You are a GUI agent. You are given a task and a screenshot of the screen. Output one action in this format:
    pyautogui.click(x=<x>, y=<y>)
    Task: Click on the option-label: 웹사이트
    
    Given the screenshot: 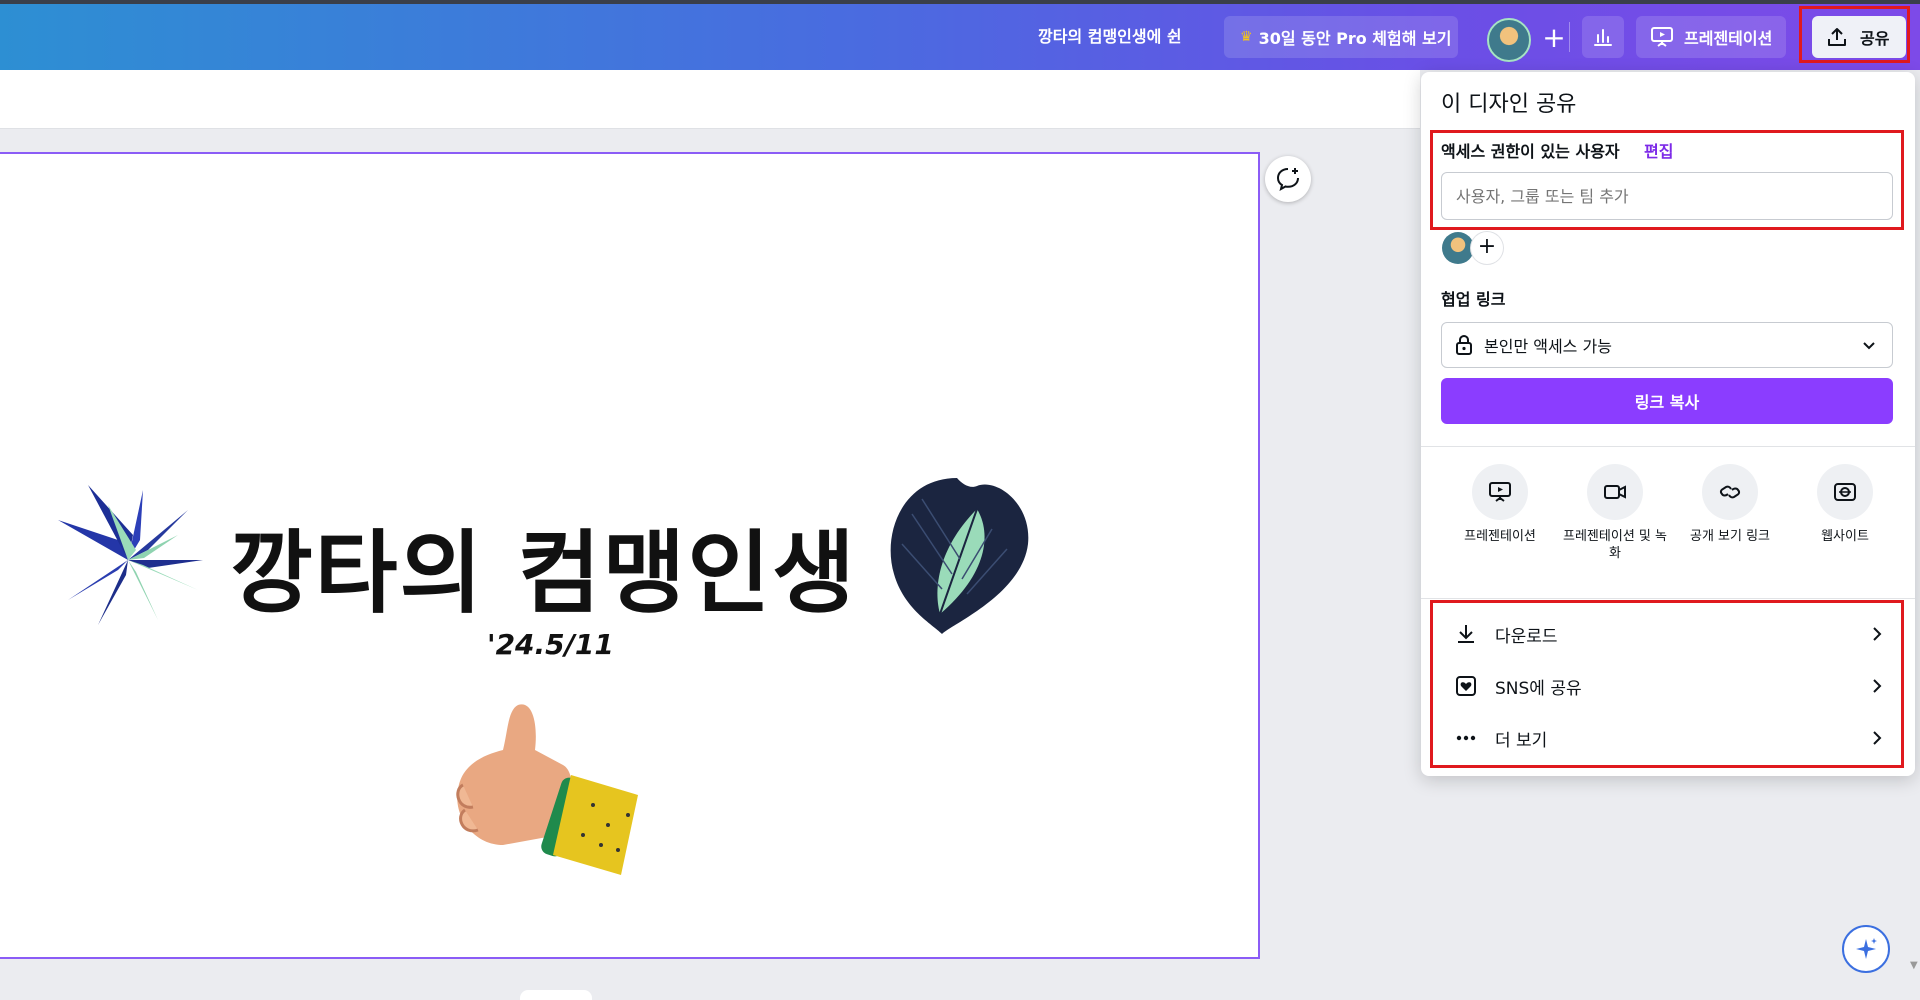 What is the action you would take?
    pyautogui.click(x=1845, y=536)
    